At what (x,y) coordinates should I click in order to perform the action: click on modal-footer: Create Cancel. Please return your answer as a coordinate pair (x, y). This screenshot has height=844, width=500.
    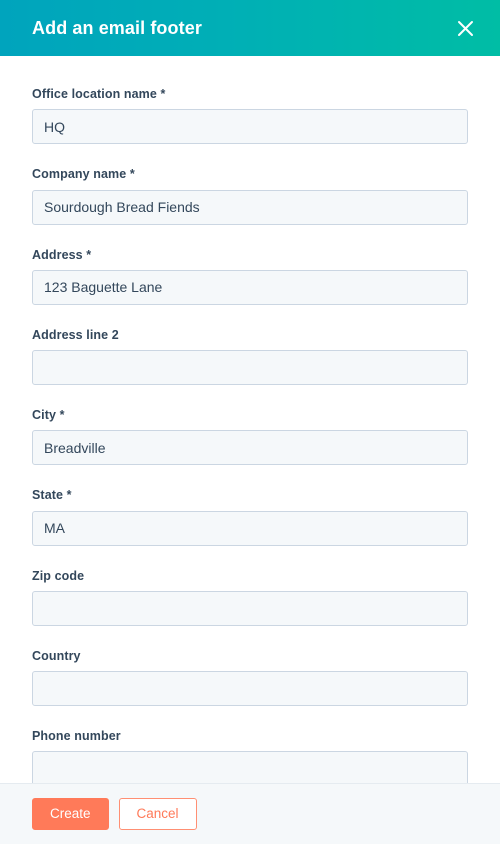
    Looking at the image, I should click on (250, 813).